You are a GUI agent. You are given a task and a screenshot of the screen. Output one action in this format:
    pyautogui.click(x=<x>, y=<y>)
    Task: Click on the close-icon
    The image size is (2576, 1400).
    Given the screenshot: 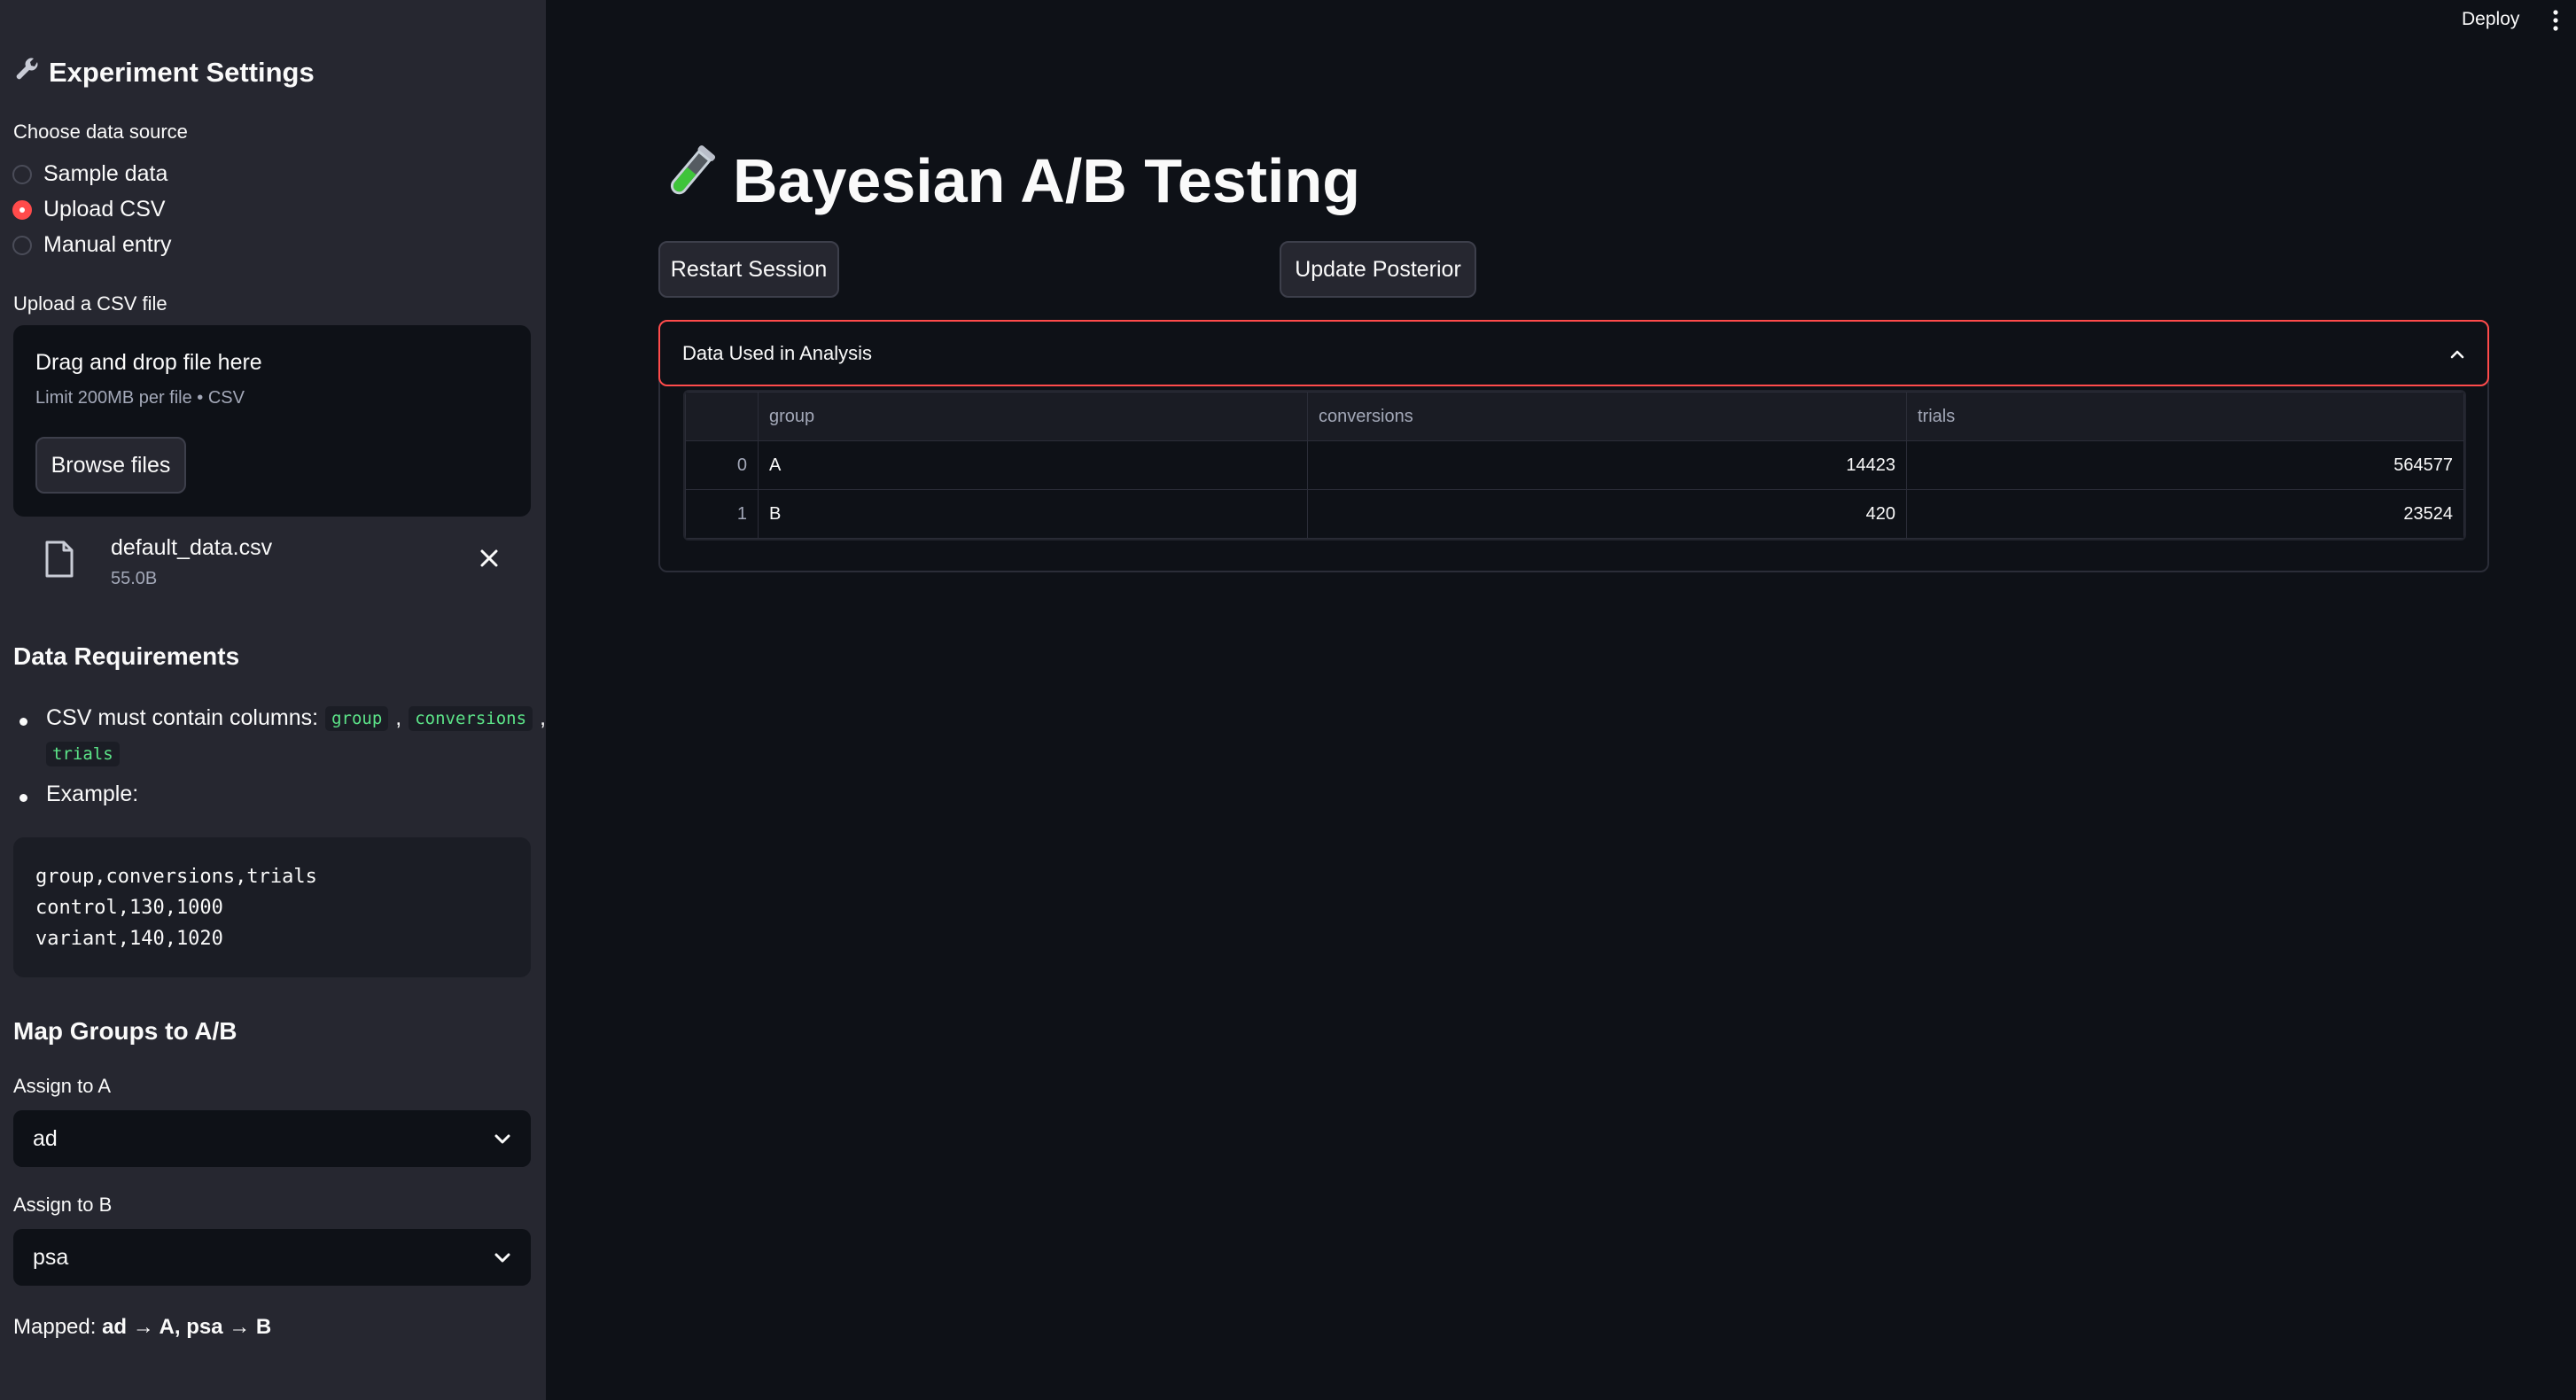 What is the action you would take?
    pyautogui.click(x=489, y=560)
    